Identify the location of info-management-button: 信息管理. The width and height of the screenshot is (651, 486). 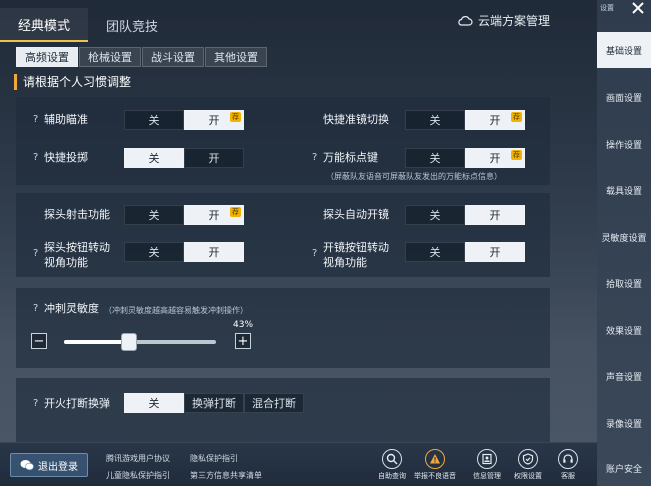
(487, 467).